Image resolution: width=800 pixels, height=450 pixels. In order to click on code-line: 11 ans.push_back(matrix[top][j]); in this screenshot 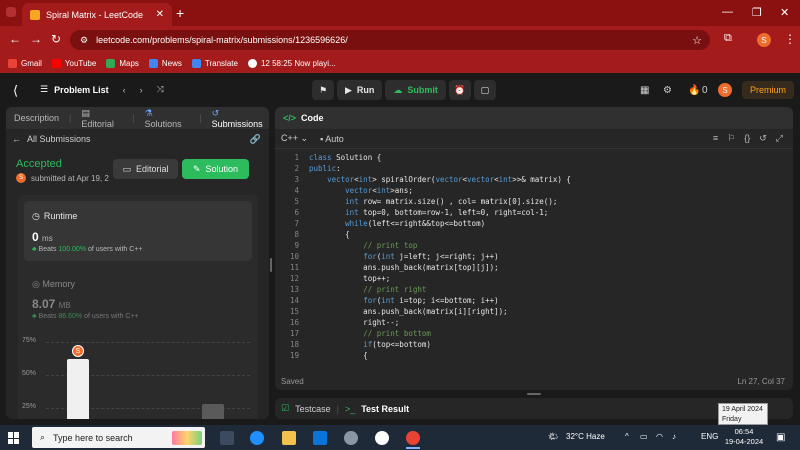, I will do `click(534, 267)`.